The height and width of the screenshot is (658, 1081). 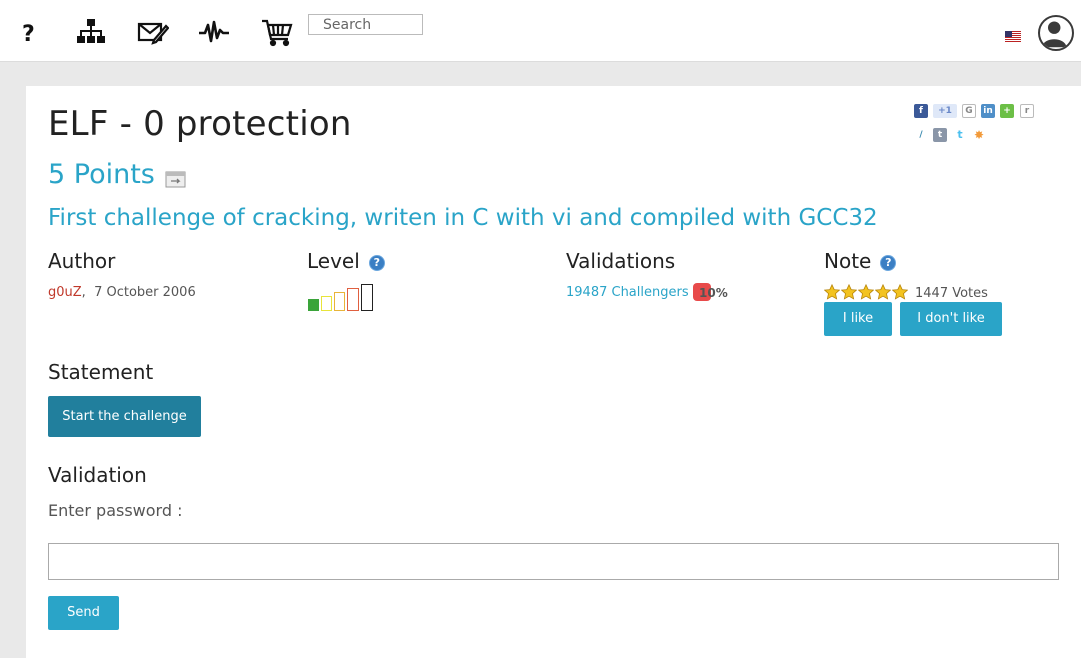 What do you see at coordinates (921, 111) in the screenshot?
I see `facebook-icon: f` at bounding box center [921, 111].